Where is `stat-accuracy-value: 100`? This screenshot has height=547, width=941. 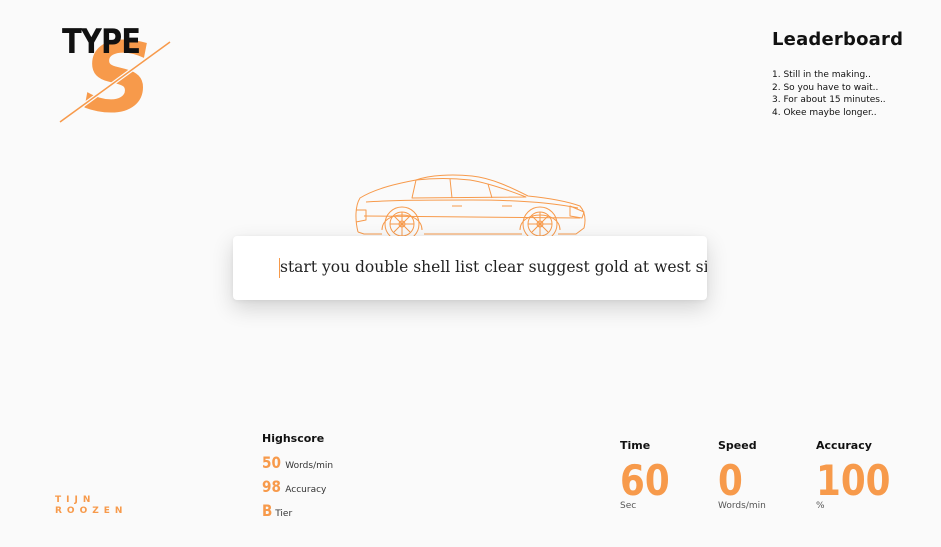
stat-accuracy-value: 100 is located at coordinates (853, 480).